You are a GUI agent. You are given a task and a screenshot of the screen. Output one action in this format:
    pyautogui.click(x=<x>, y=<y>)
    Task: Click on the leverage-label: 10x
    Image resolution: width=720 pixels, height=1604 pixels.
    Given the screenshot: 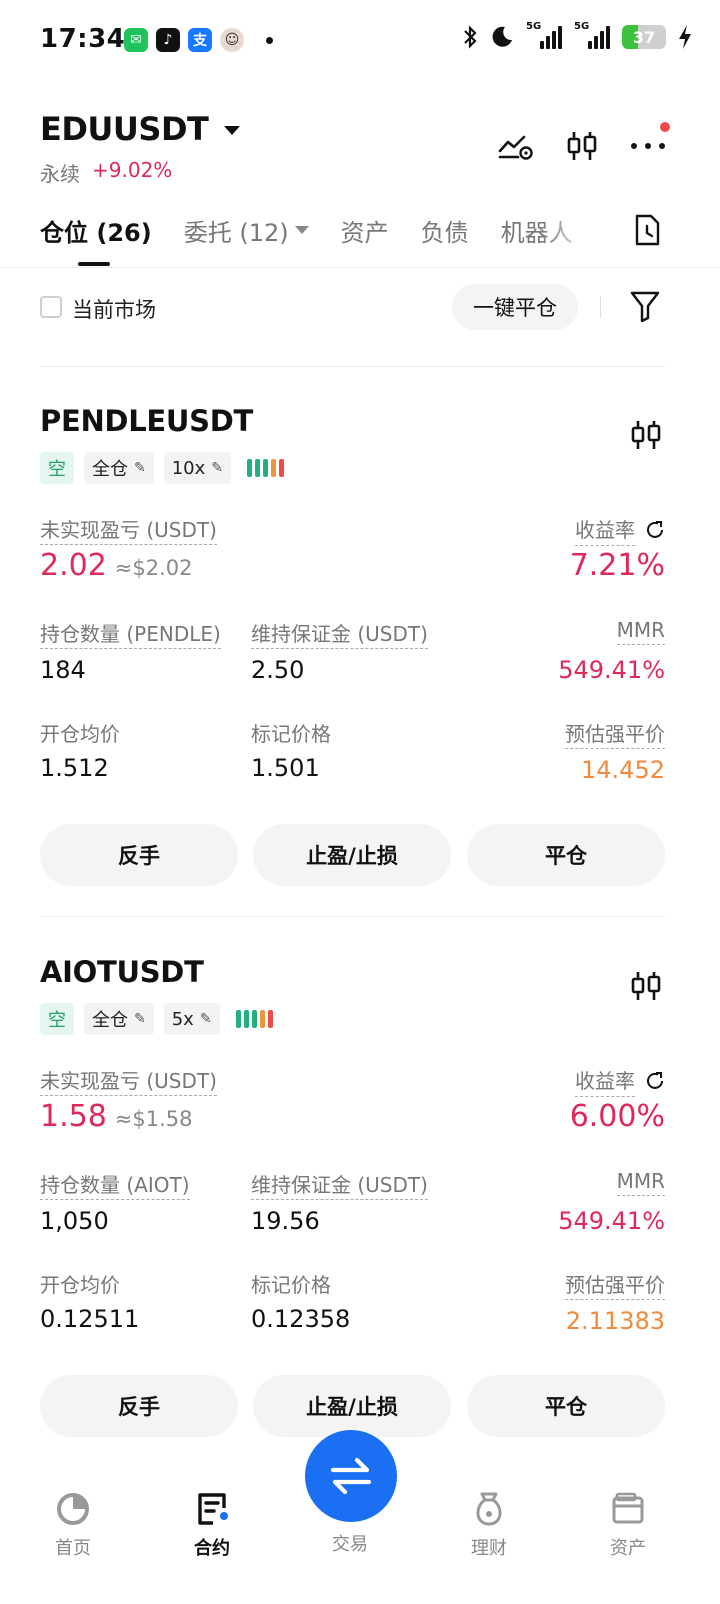 What is the action you would take?
    pyautogui.click(x=188, y=468)
    